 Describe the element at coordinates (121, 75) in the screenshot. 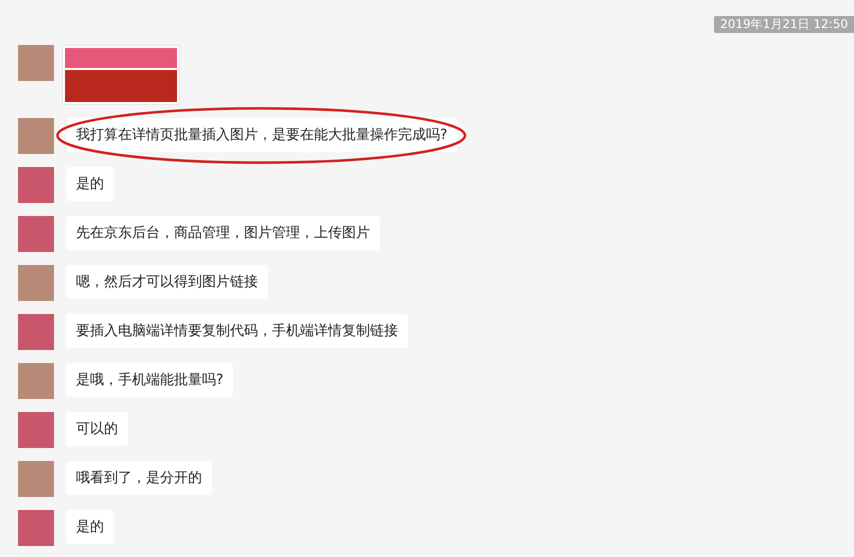

I see `image-thumbnail` at that location.